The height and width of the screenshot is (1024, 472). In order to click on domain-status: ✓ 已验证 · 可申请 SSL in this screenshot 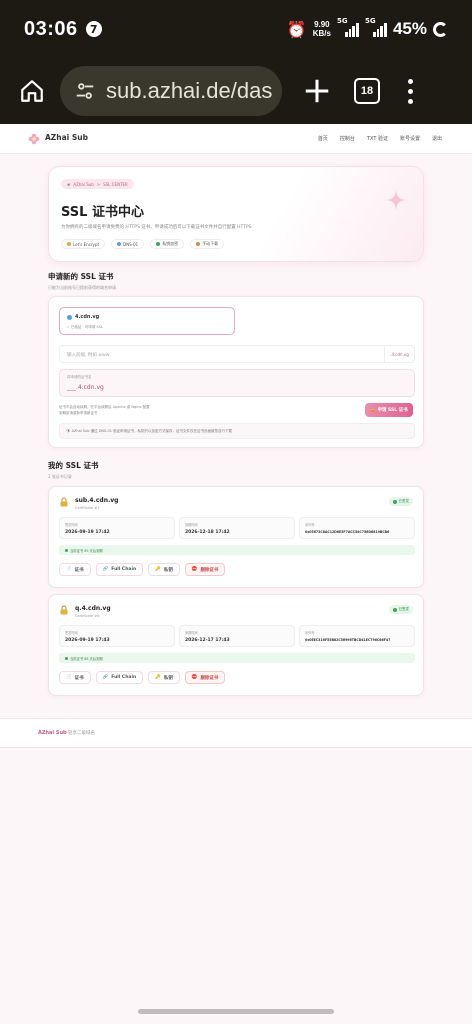, I will do `click(85, 327)`.